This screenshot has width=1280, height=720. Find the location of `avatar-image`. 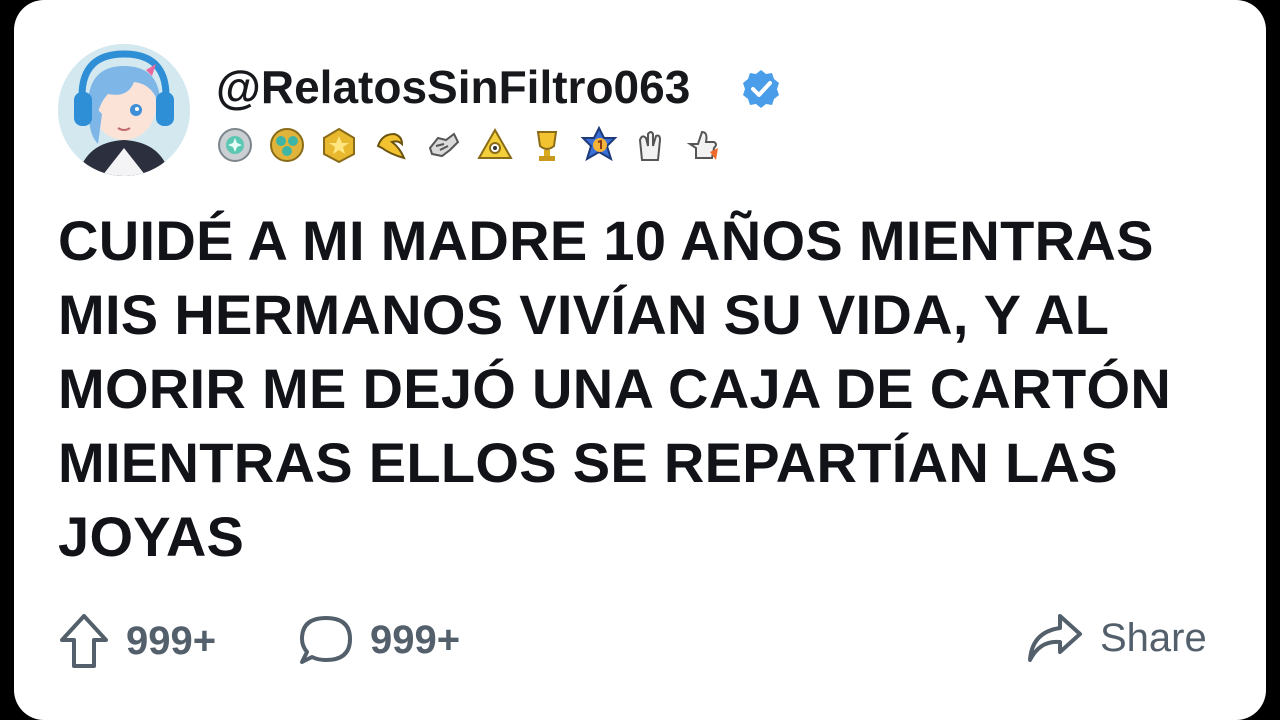

avatar-image is located at coordinates (124, 110).